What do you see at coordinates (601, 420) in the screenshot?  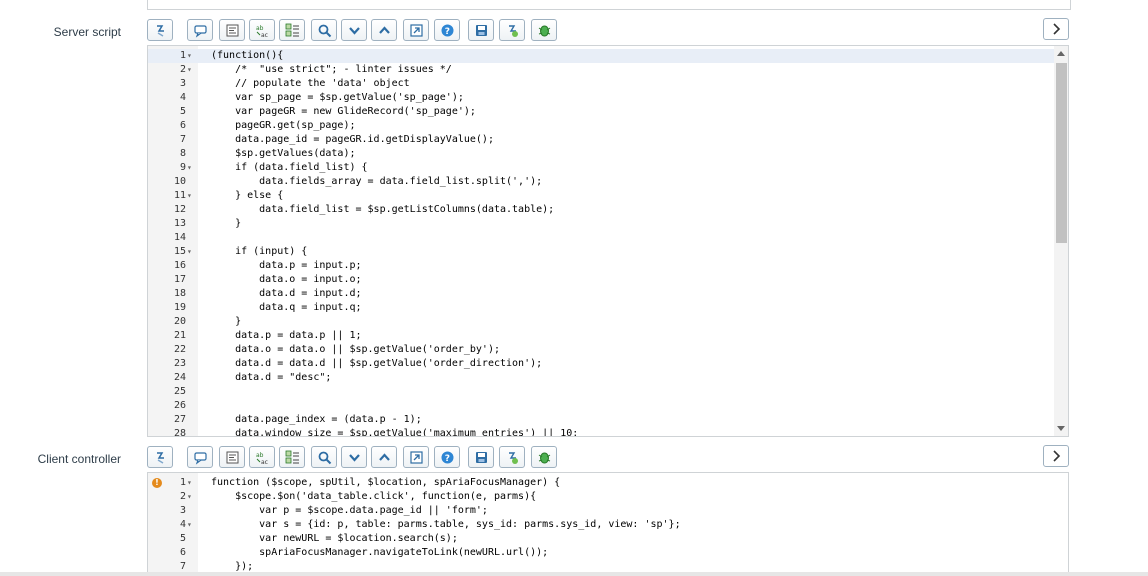 I see `code-line: 27 data.page_index = (data.p - 1);` at bounding box center [601, 420].